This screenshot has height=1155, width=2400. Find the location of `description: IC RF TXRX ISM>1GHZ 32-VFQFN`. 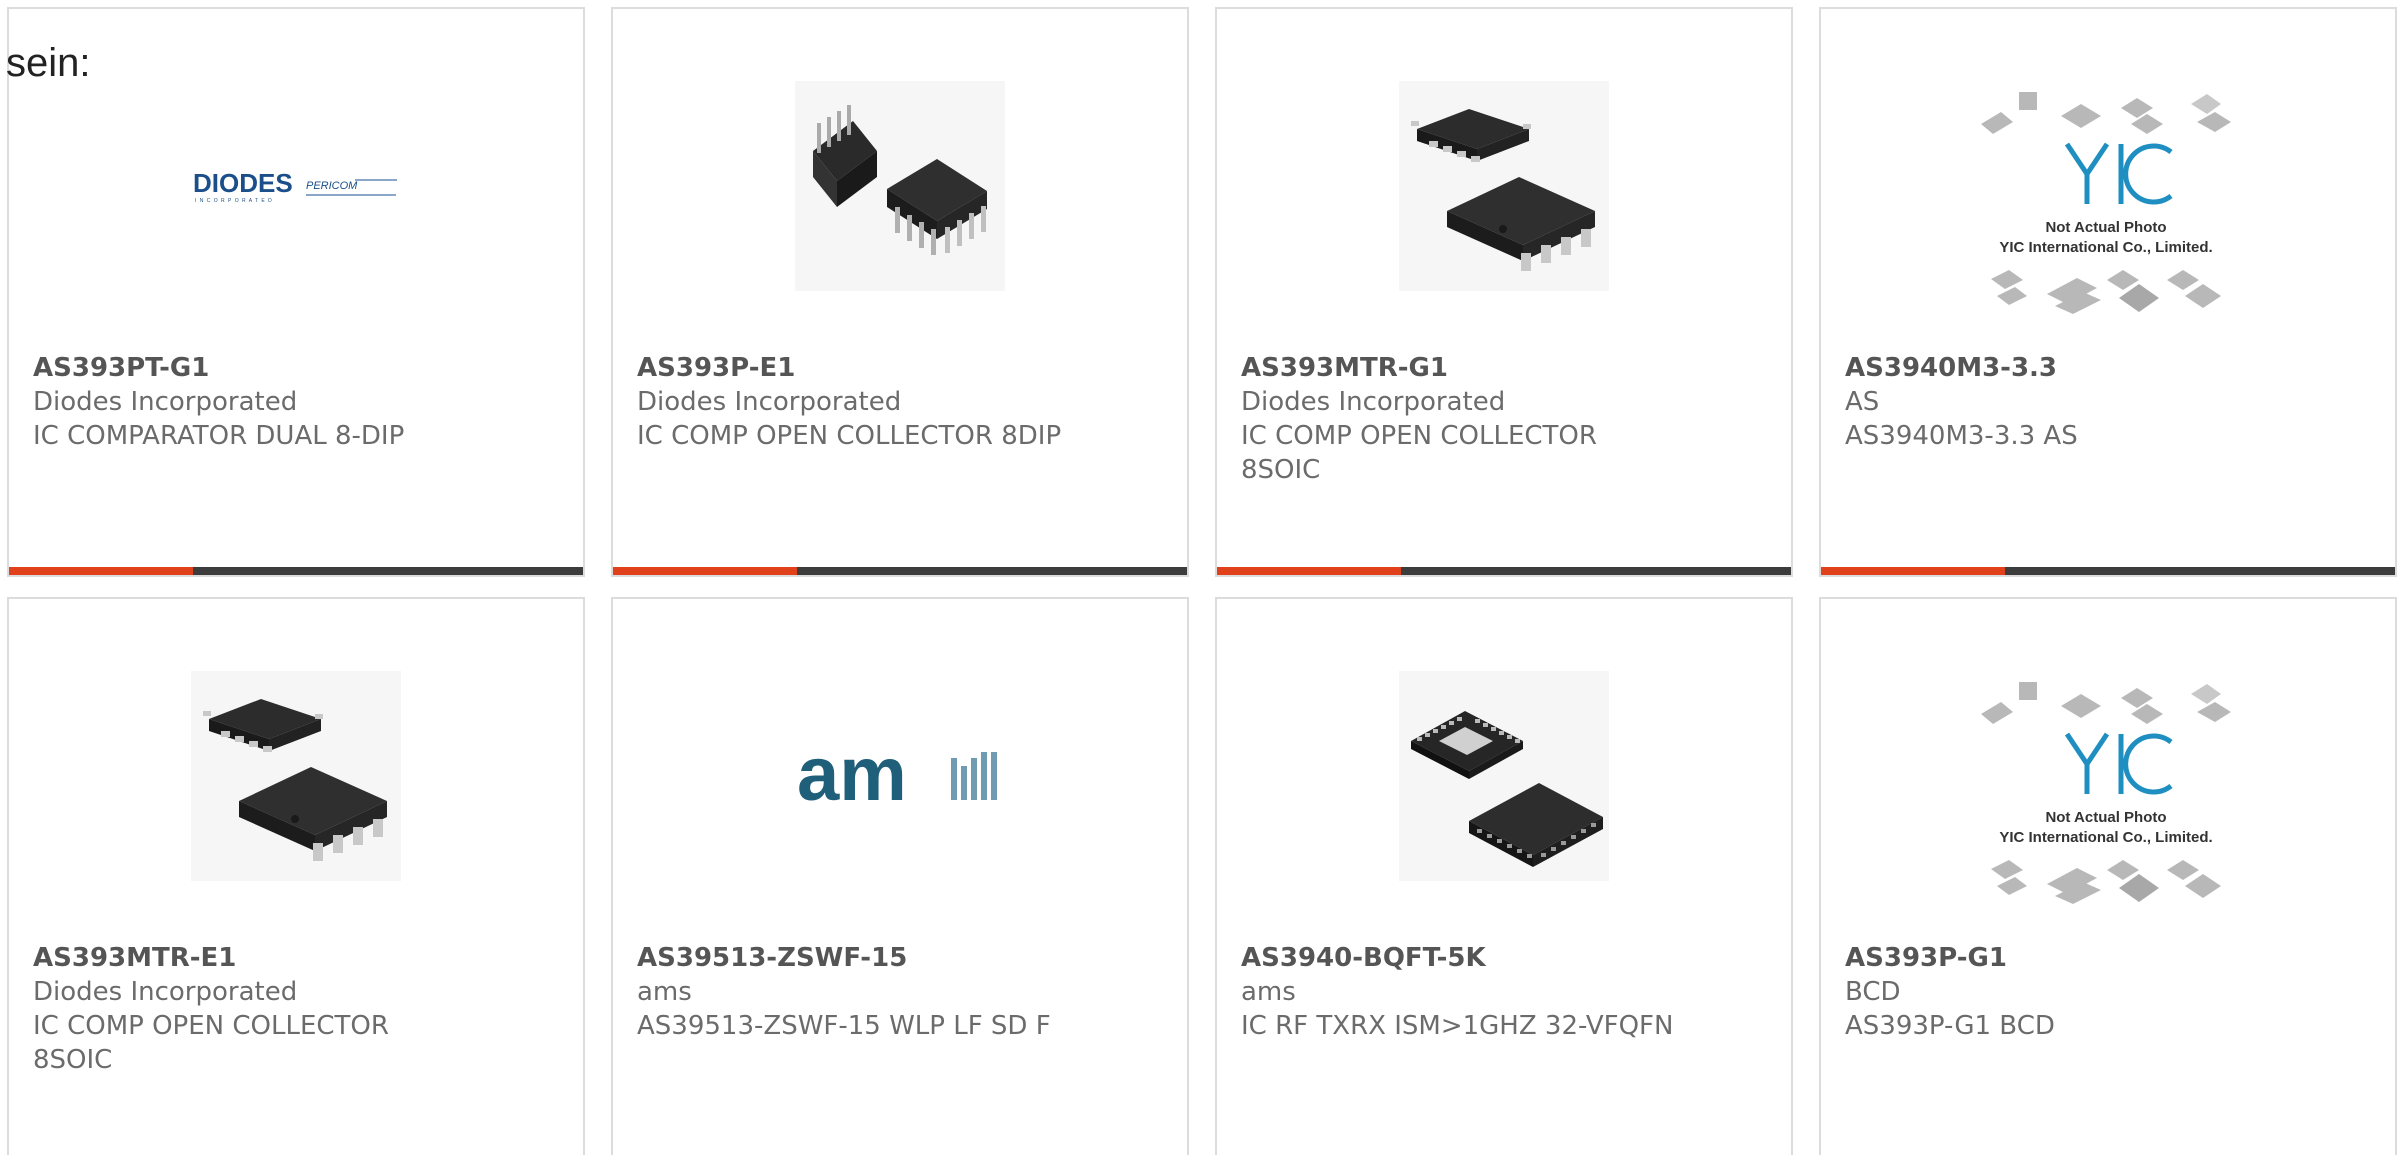

description: IC RF TXRX ISM>1GHZ 32-VFQFN is located at coordinates (1457, 1026).